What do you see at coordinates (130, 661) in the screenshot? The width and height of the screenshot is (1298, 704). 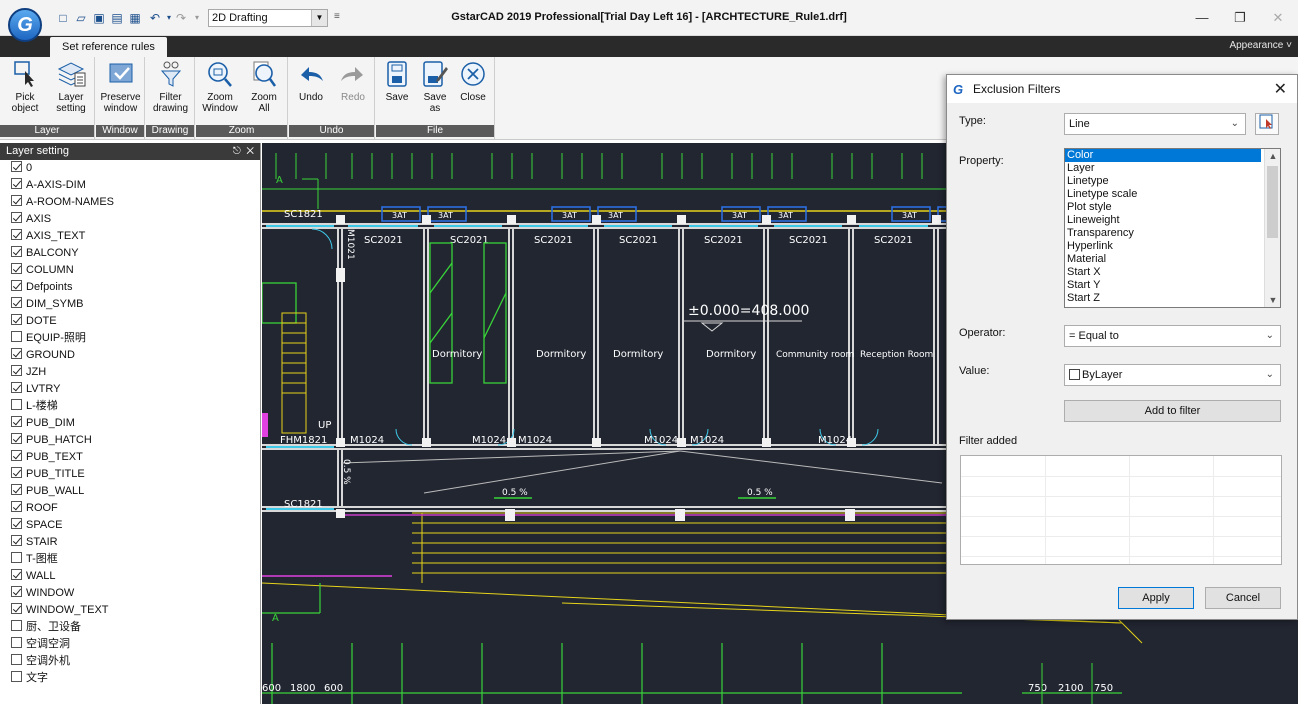 I see `layer-row: 空调外机` at bounding box center [130, 661].